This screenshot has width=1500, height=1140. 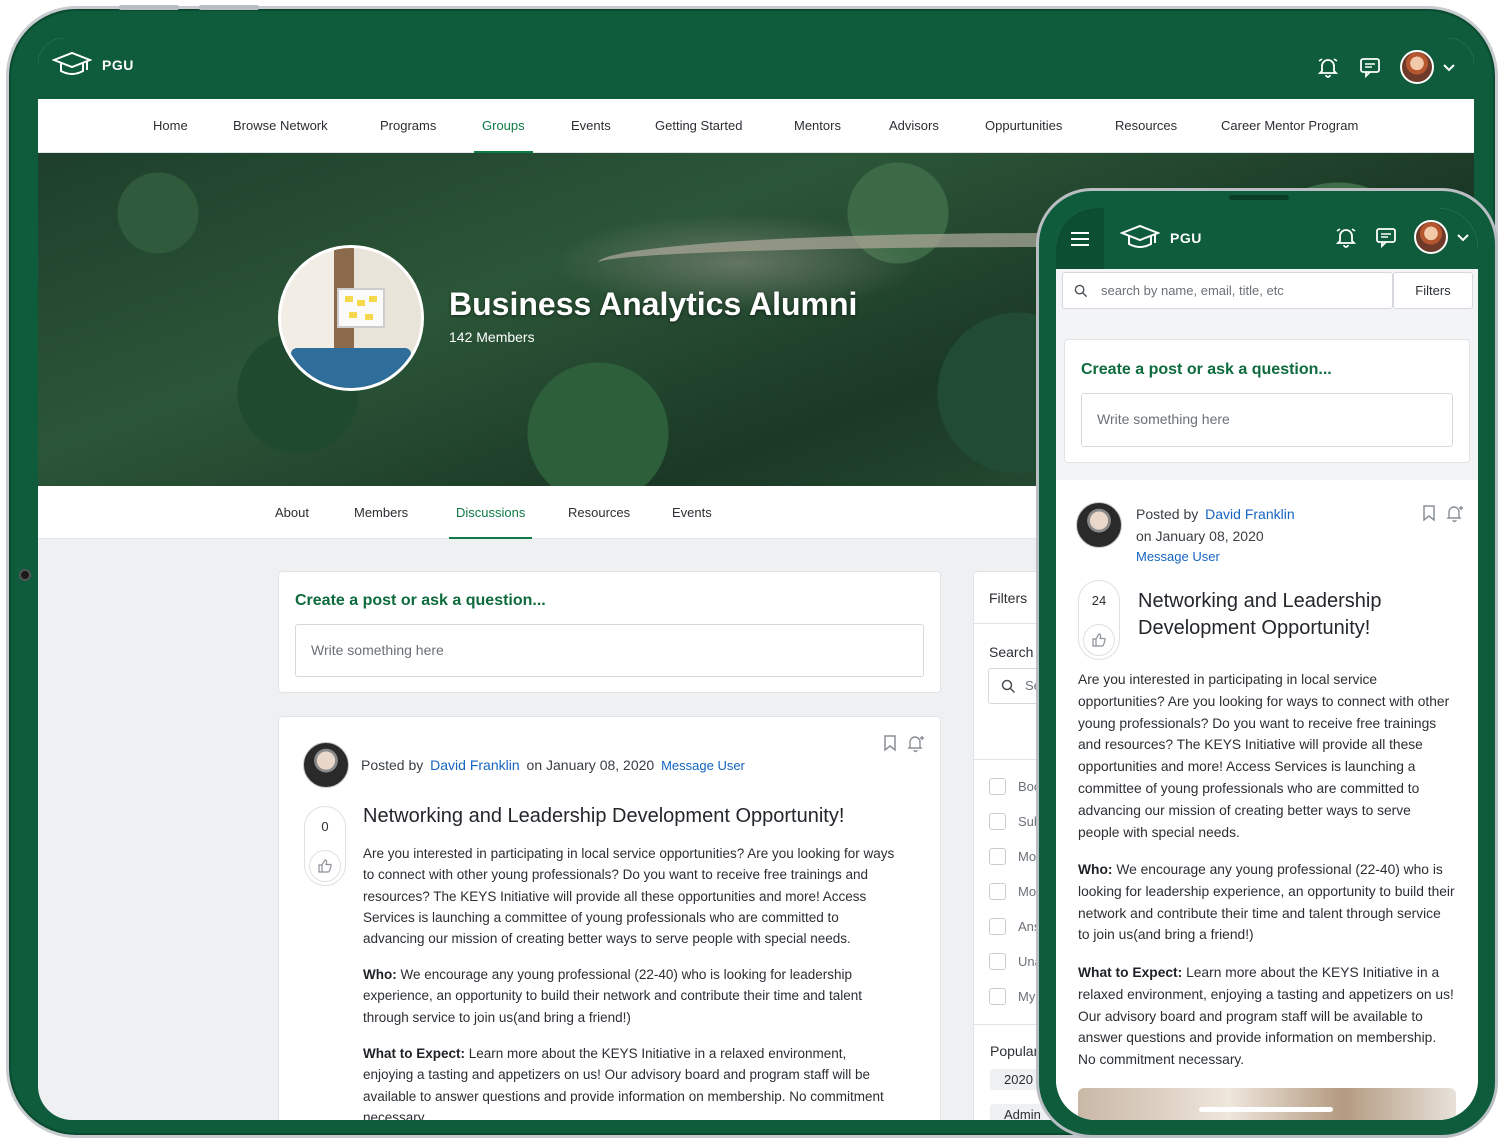 What do you see at coordinates (118, 65) in the screenshot?
I see `brand-name: PGU` at bounding box center [118, 65].